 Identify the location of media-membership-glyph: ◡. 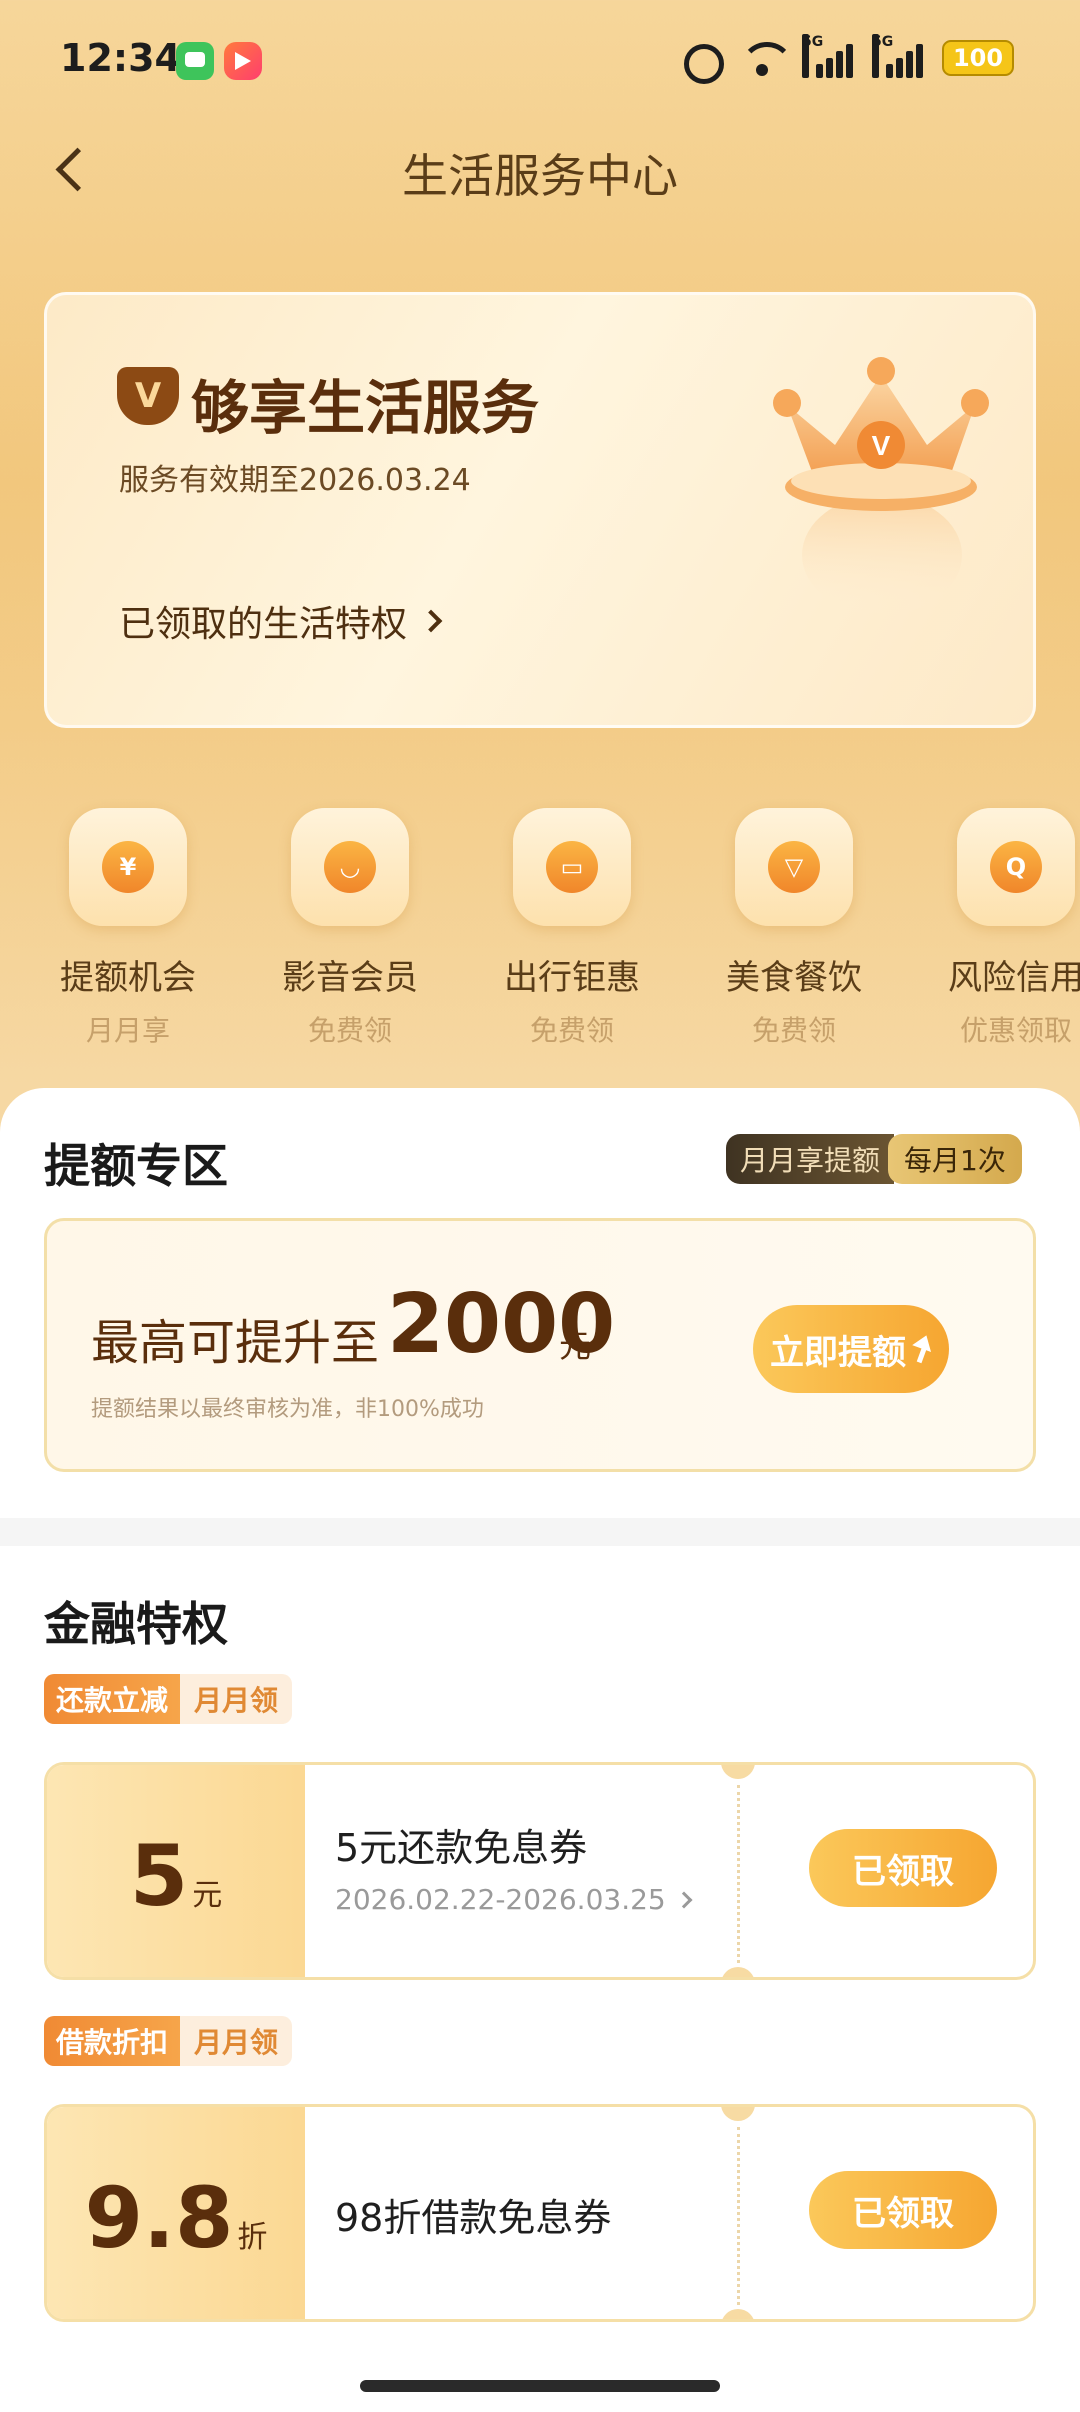
(350, 867).